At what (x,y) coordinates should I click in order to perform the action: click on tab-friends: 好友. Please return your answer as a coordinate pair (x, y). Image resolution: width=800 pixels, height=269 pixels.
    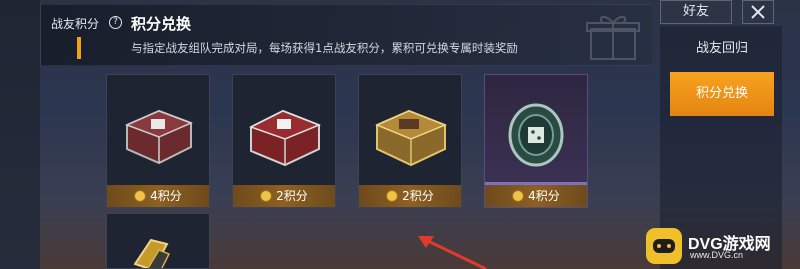
    Looking at the image, I should click on (696, 12).